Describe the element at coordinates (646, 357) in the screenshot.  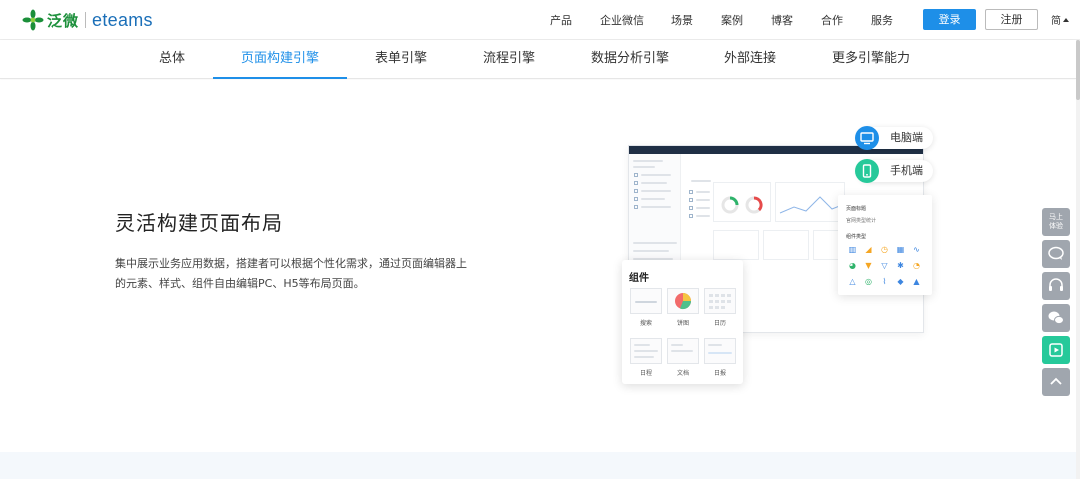
I see `component-schedule: 日程` at that location.